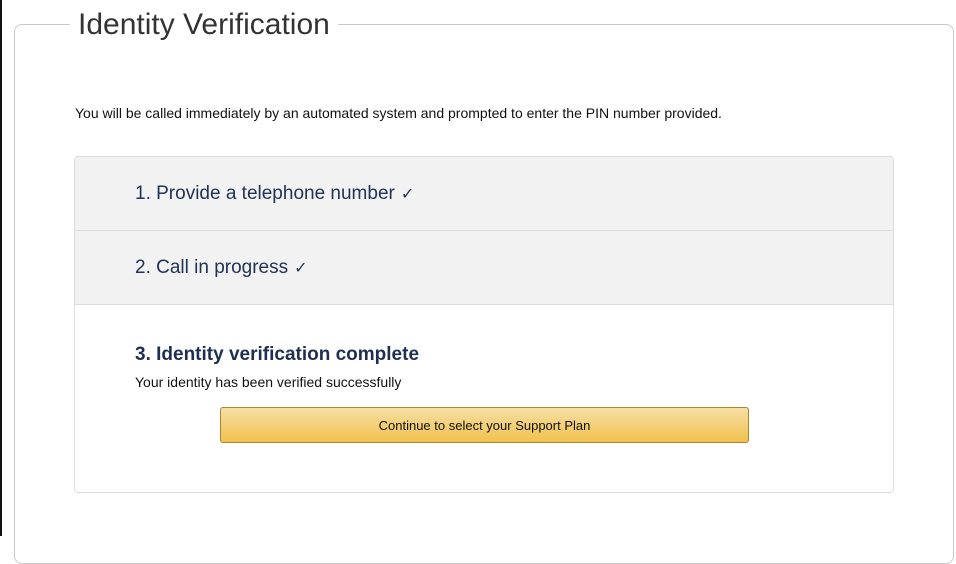 The image size is (956, 564). Describe the element at coordinates (204, 25) in the screenshot. I see `panel-title: Identity Verification` at that location.